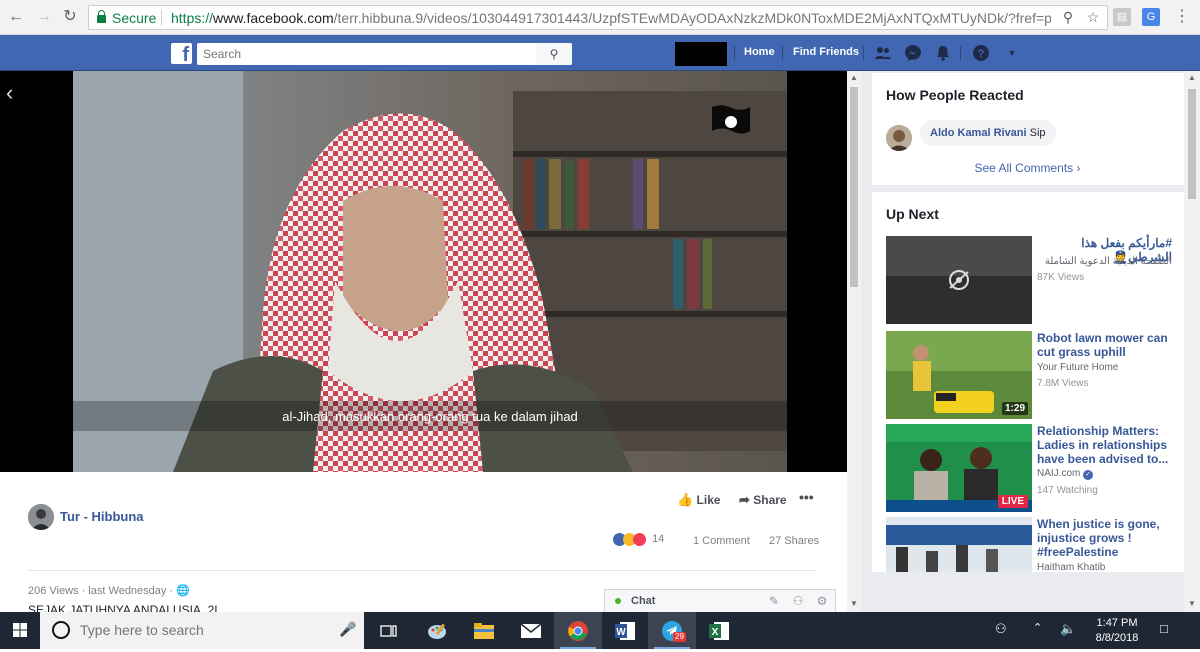  I want to click on chat-label: Chat, so click(643, 601).